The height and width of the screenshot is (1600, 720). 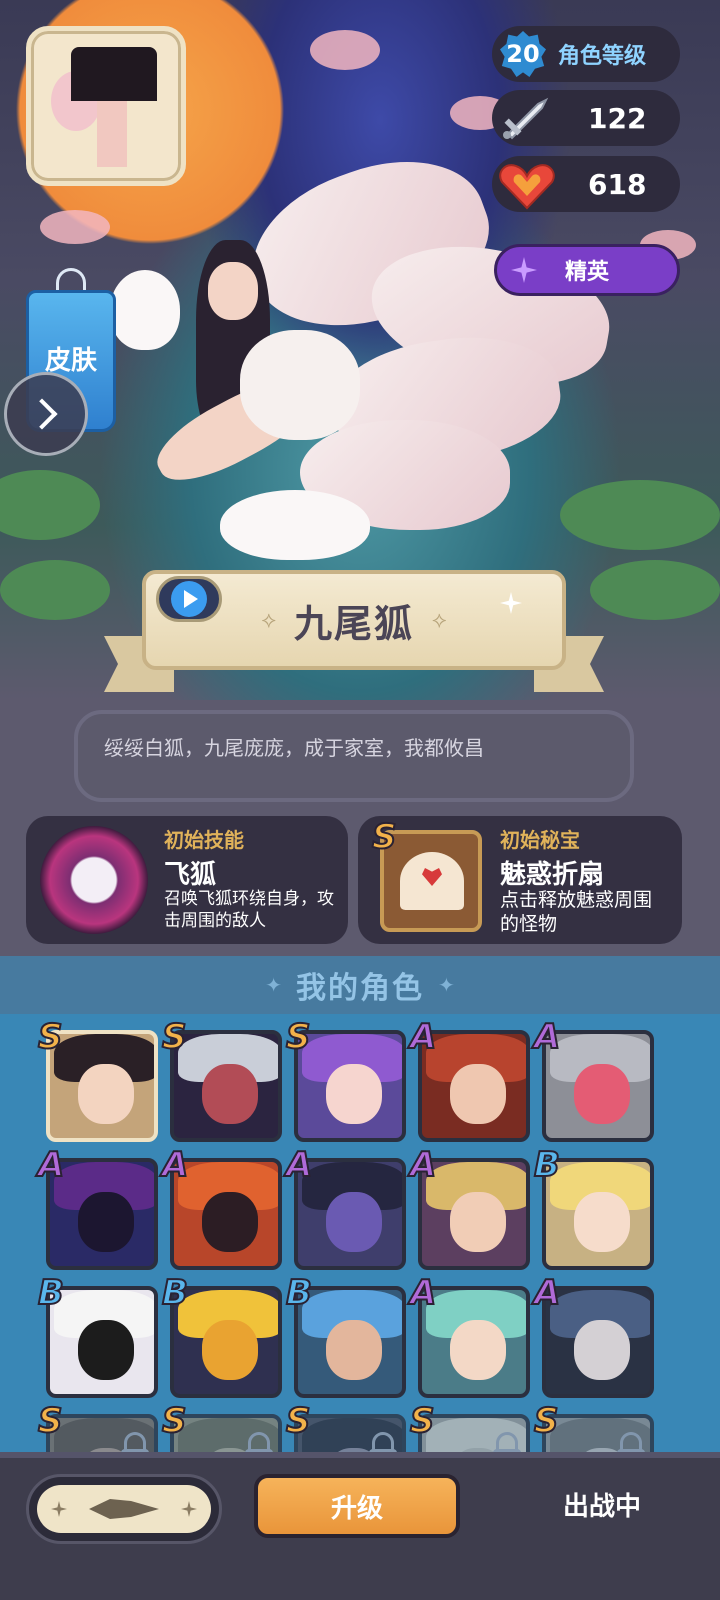 I want to click on character-face, so click(x=233, y=291).